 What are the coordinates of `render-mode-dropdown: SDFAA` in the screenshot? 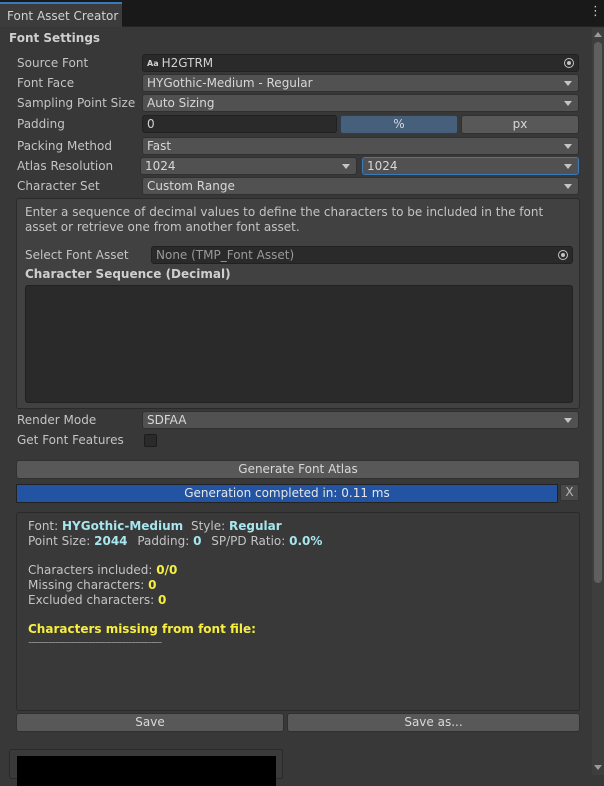 It's located at (360, 420).